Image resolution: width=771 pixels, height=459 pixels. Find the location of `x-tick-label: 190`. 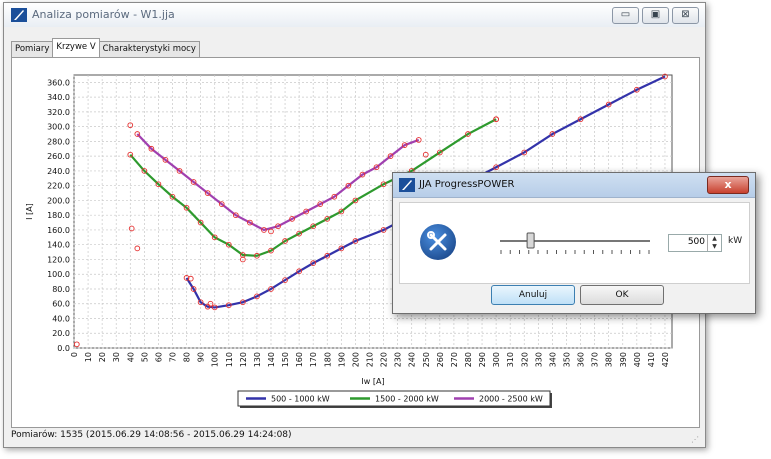

x-tick-label: 190 is located at coordinates (341, 359).